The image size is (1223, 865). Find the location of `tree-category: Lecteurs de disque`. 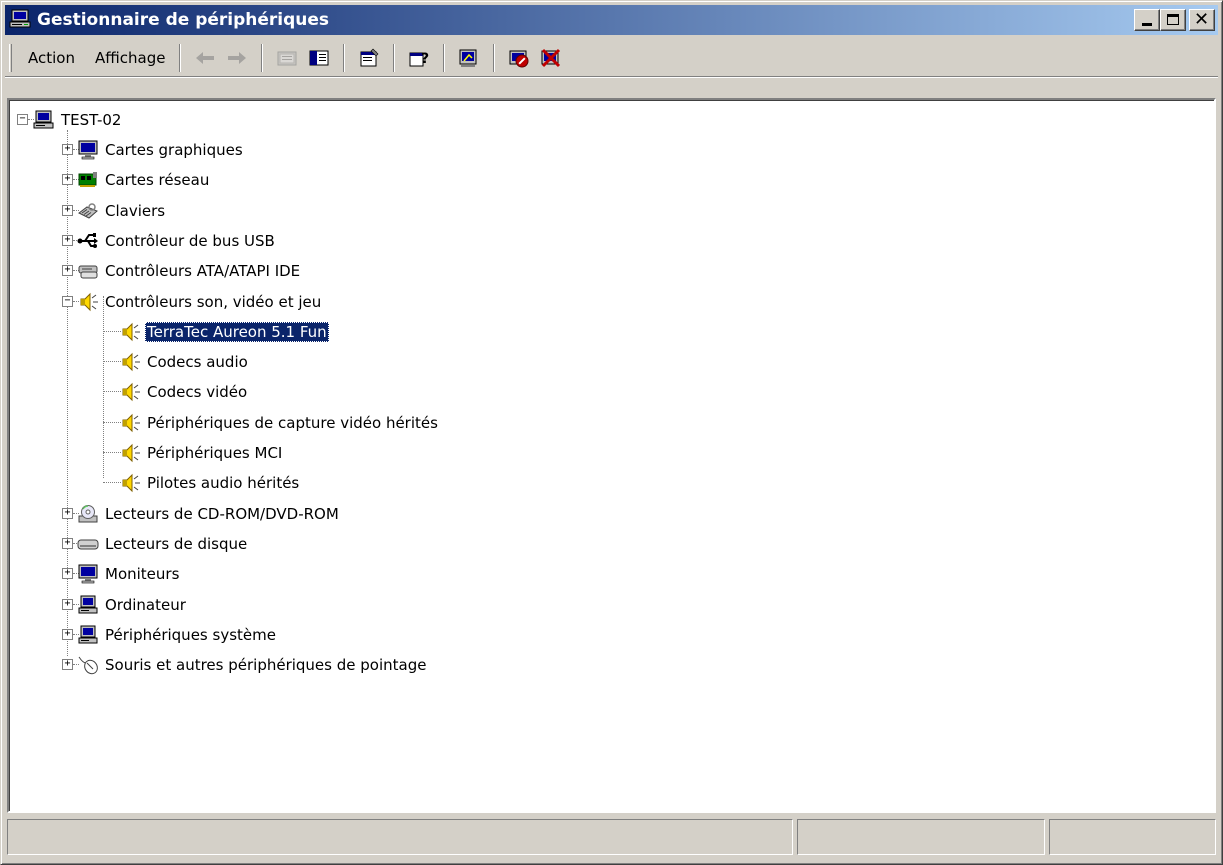

tree-category: Lecteurs de disque is located at coordinates (163, 544).